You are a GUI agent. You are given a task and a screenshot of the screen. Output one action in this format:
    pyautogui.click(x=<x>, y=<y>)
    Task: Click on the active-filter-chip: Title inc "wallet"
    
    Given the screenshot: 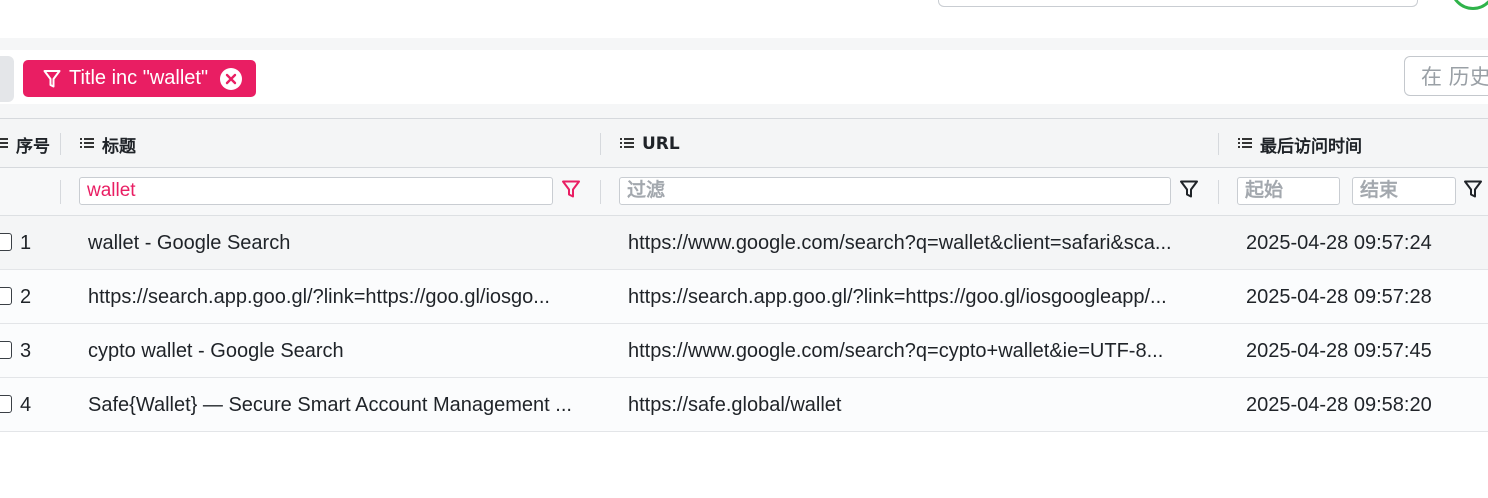 What is the action you would take?
    pyautogui.click(x=140, y=78)
    